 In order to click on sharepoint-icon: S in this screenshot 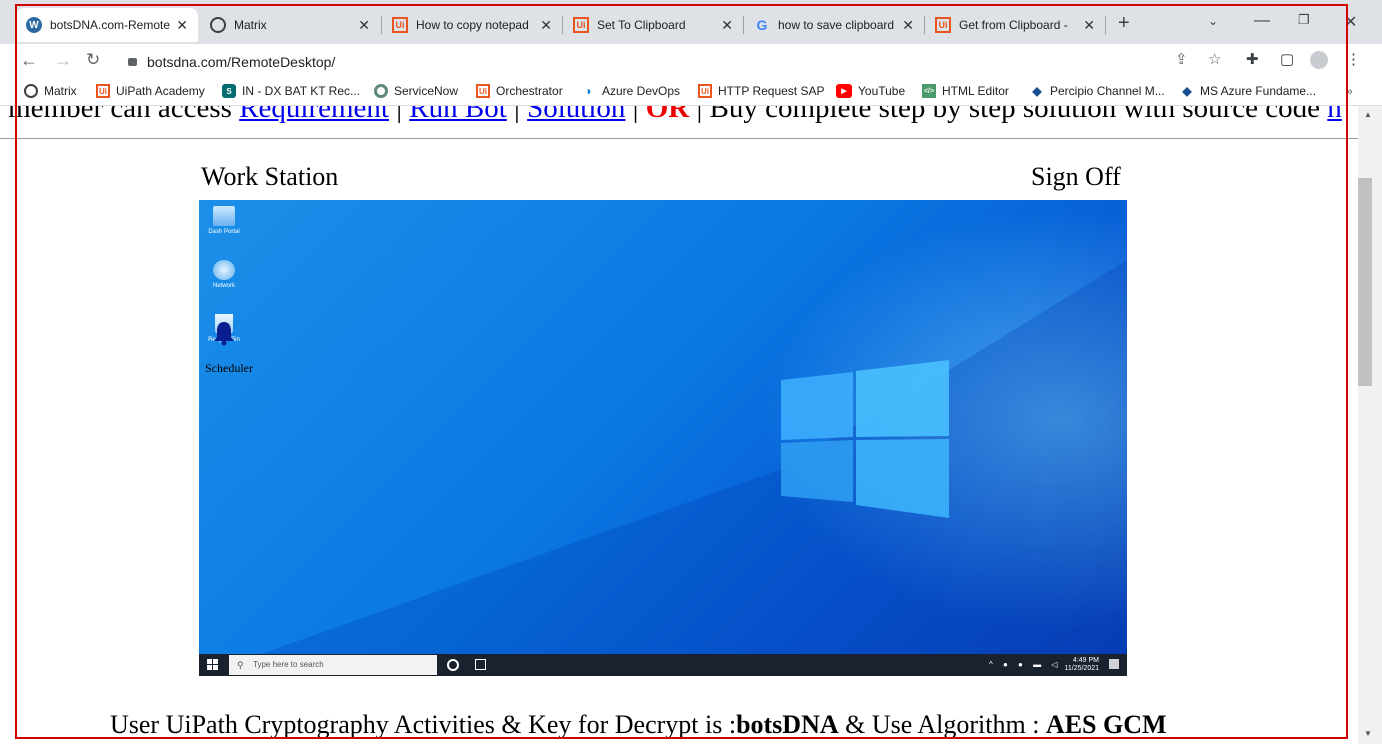, I will do `click(229, 91)`.